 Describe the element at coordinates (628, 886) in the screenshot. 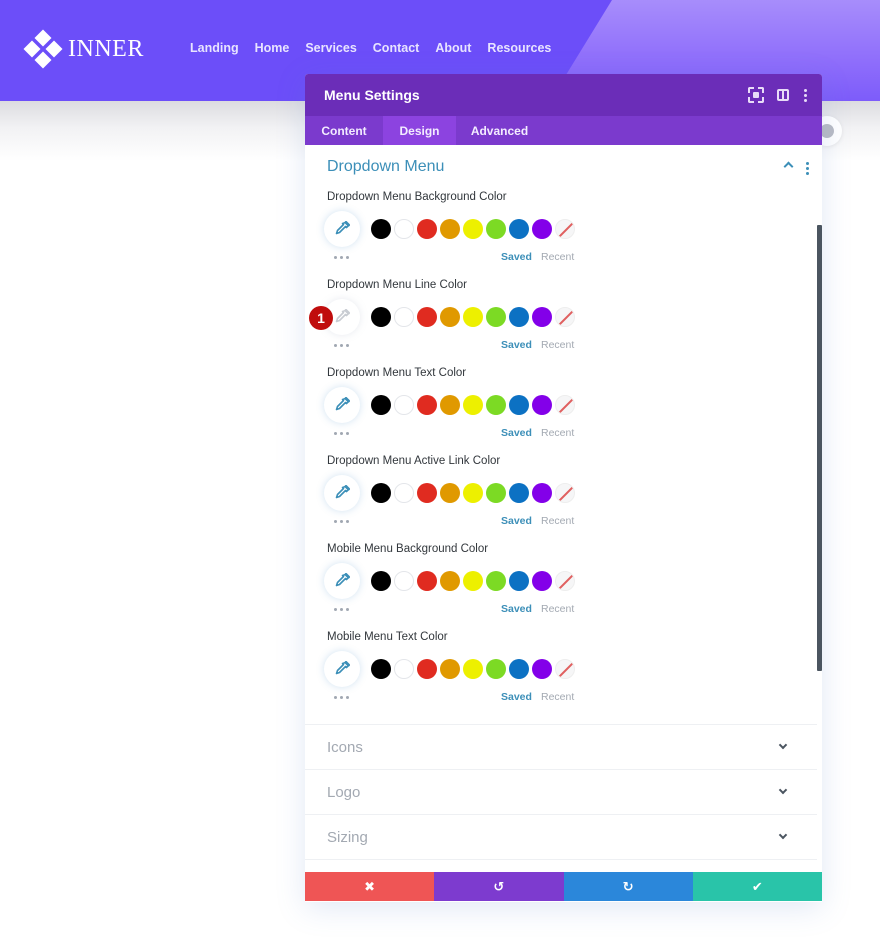

I see `redo-button: ↻` at that location.